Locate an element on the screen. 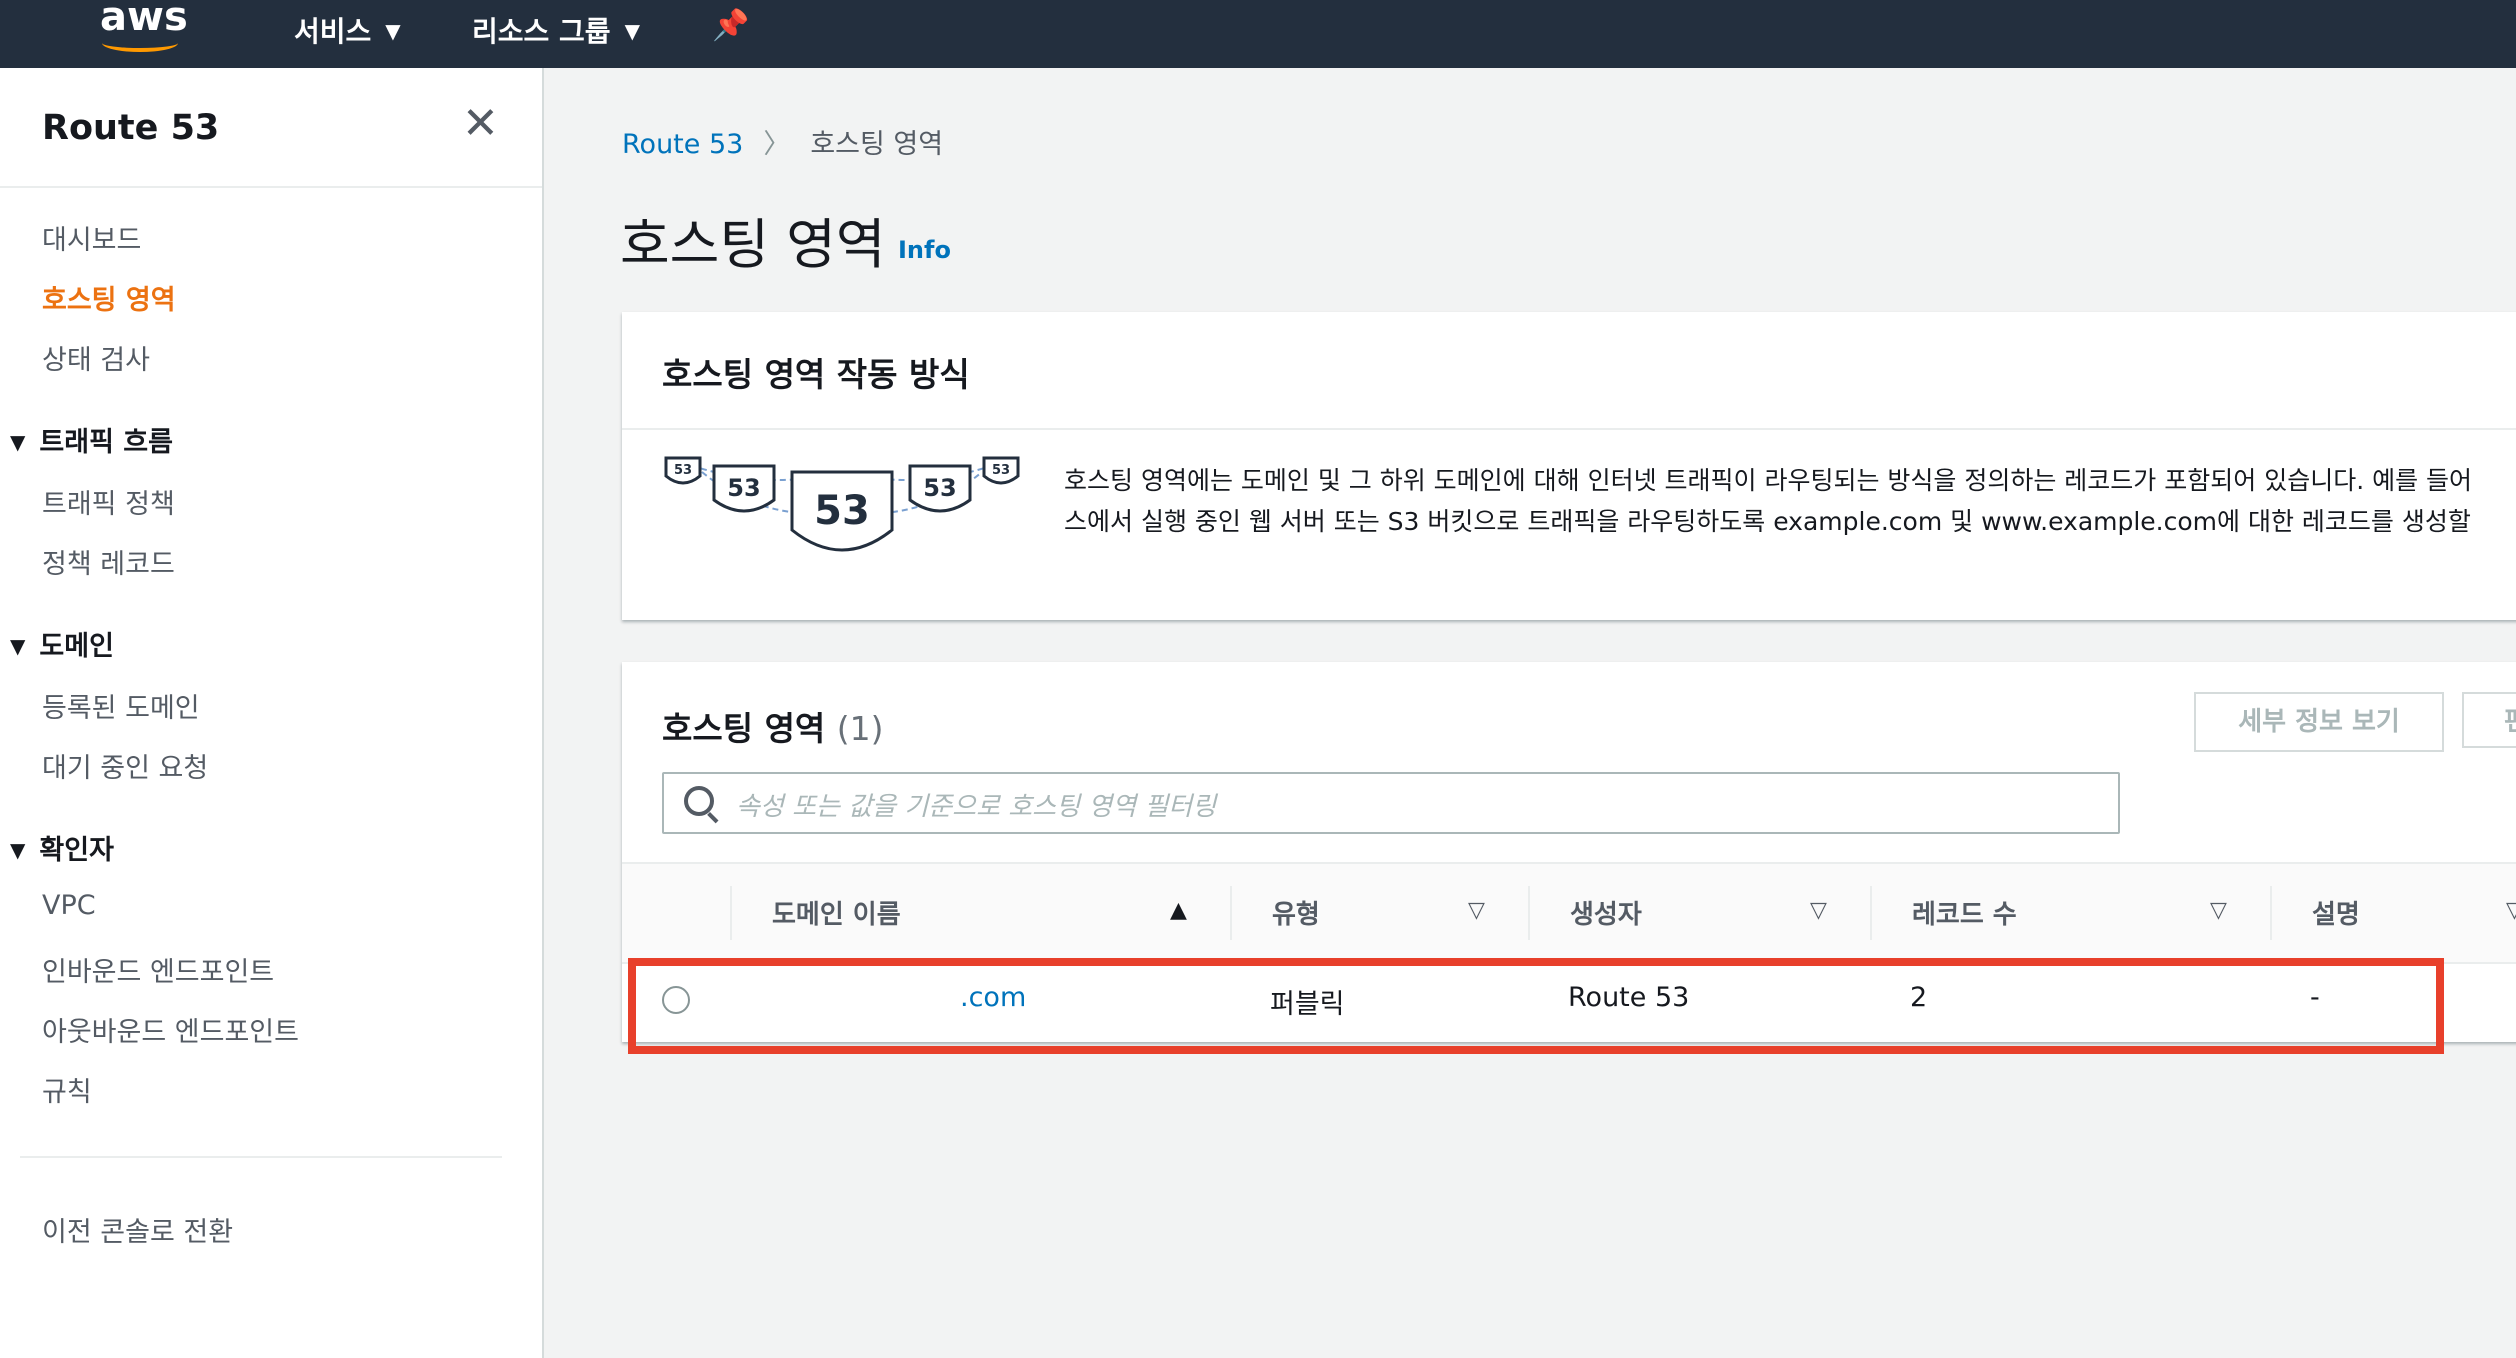  resource-groups-label: 리소스 그룹 is located at coordinates (541, 31).